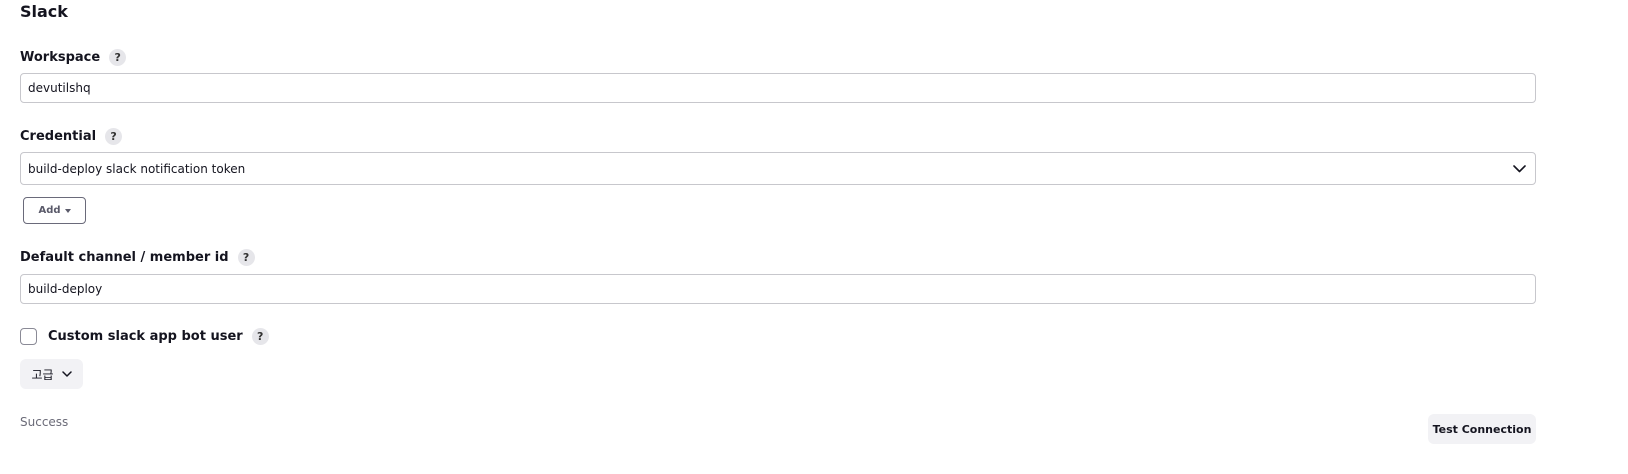  I want to click on credential-label-row: Credential ?, so click(71, 136).